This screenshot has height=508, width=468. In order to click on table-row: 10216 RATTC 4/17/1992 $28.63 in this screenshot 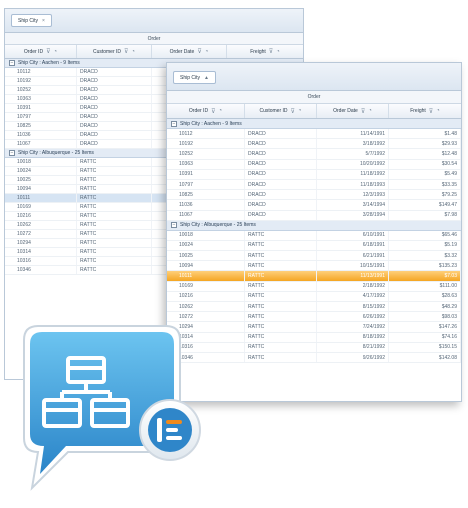, I will do `click(314, 296)`.